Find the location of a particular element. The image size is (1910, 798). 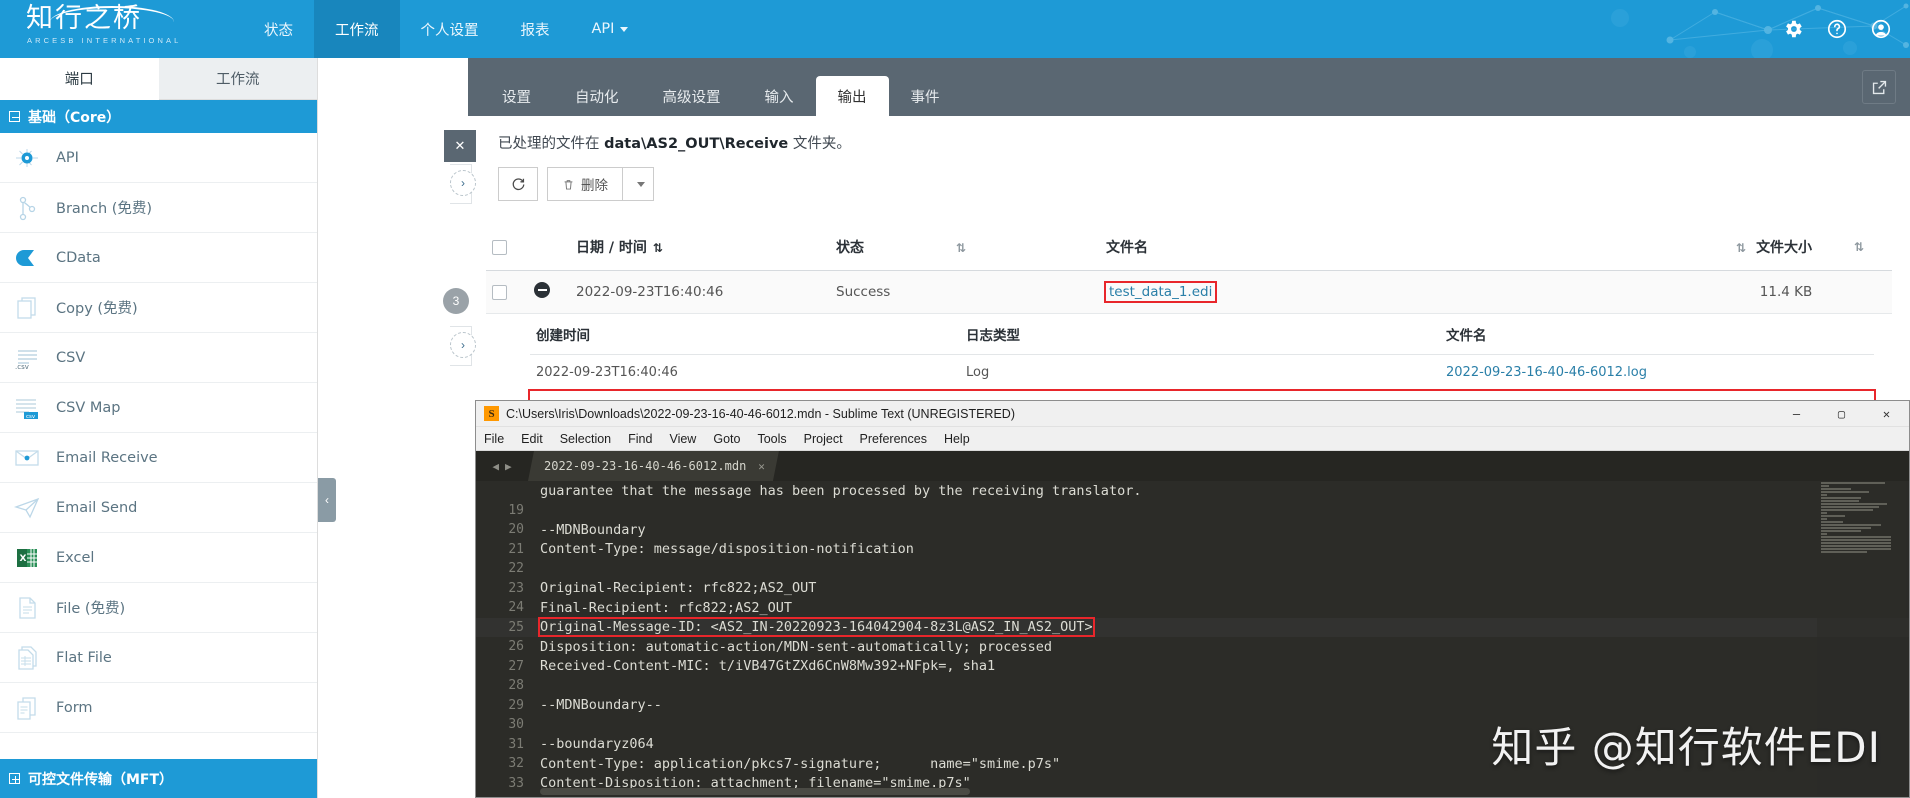

tab-label: 高级设置 is located at coordinates (691, 97).